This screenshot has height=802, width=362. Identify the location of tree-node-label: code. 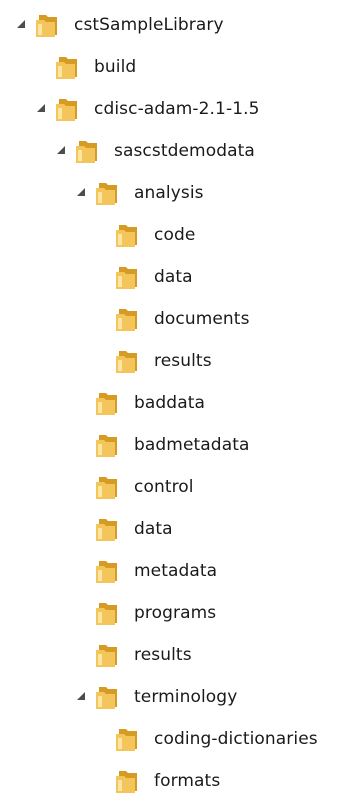
(175, 235).